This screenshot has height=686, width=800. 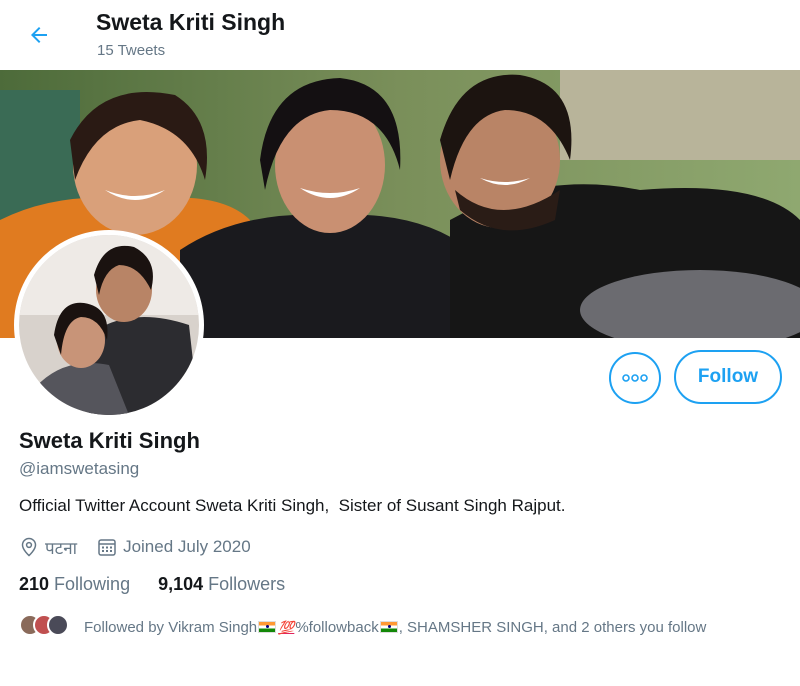 I want to click on back-arrow-icon, so click(x=39, y=35).